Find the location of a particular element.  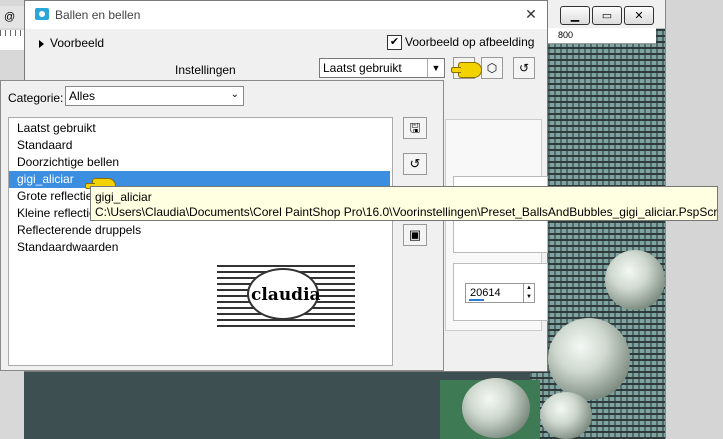

watermark-text: claudia is located at coordinates (286, 295).